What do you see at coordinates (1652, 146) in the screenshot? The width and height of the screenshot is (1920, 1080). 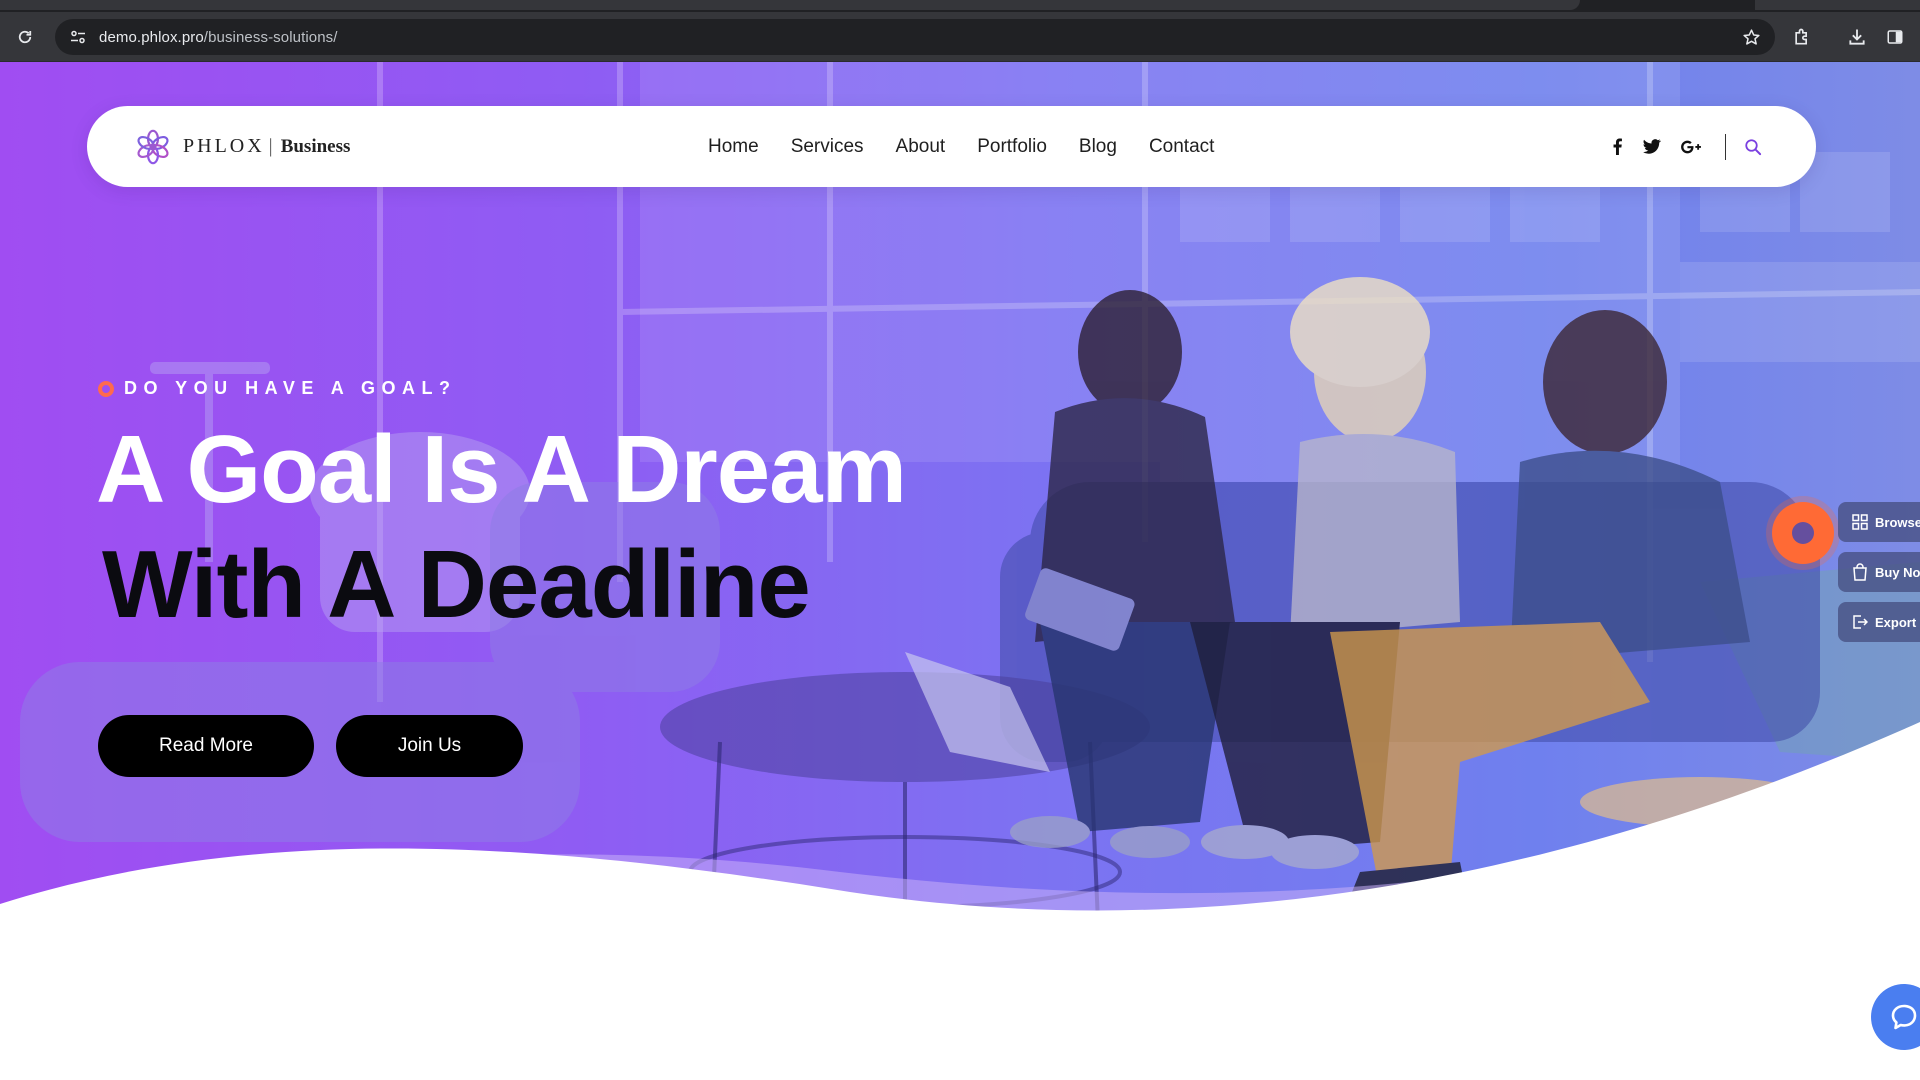 I see `twitter-icon` at bounding box center [1652, 146].